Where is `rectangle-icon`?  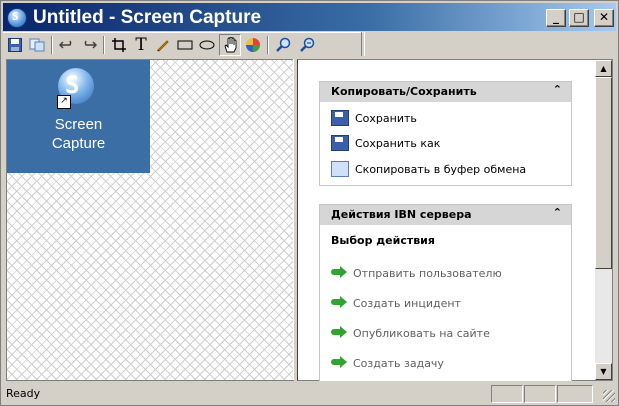
rectangle-icon is located at coordinates (185, 45).